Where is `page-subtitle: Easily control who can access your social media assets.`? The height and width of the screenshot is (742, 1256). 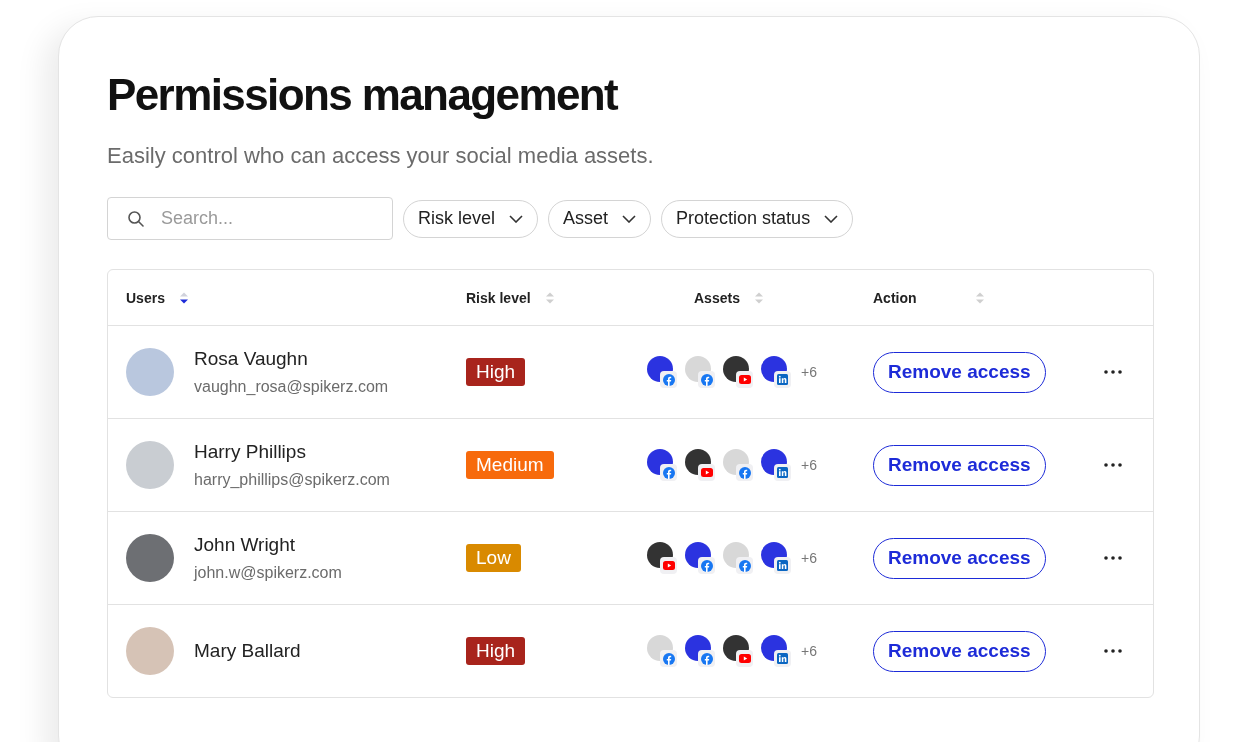
page-subtitle: Easily control who can access your social media assets. is located at coordinates (381, 156).